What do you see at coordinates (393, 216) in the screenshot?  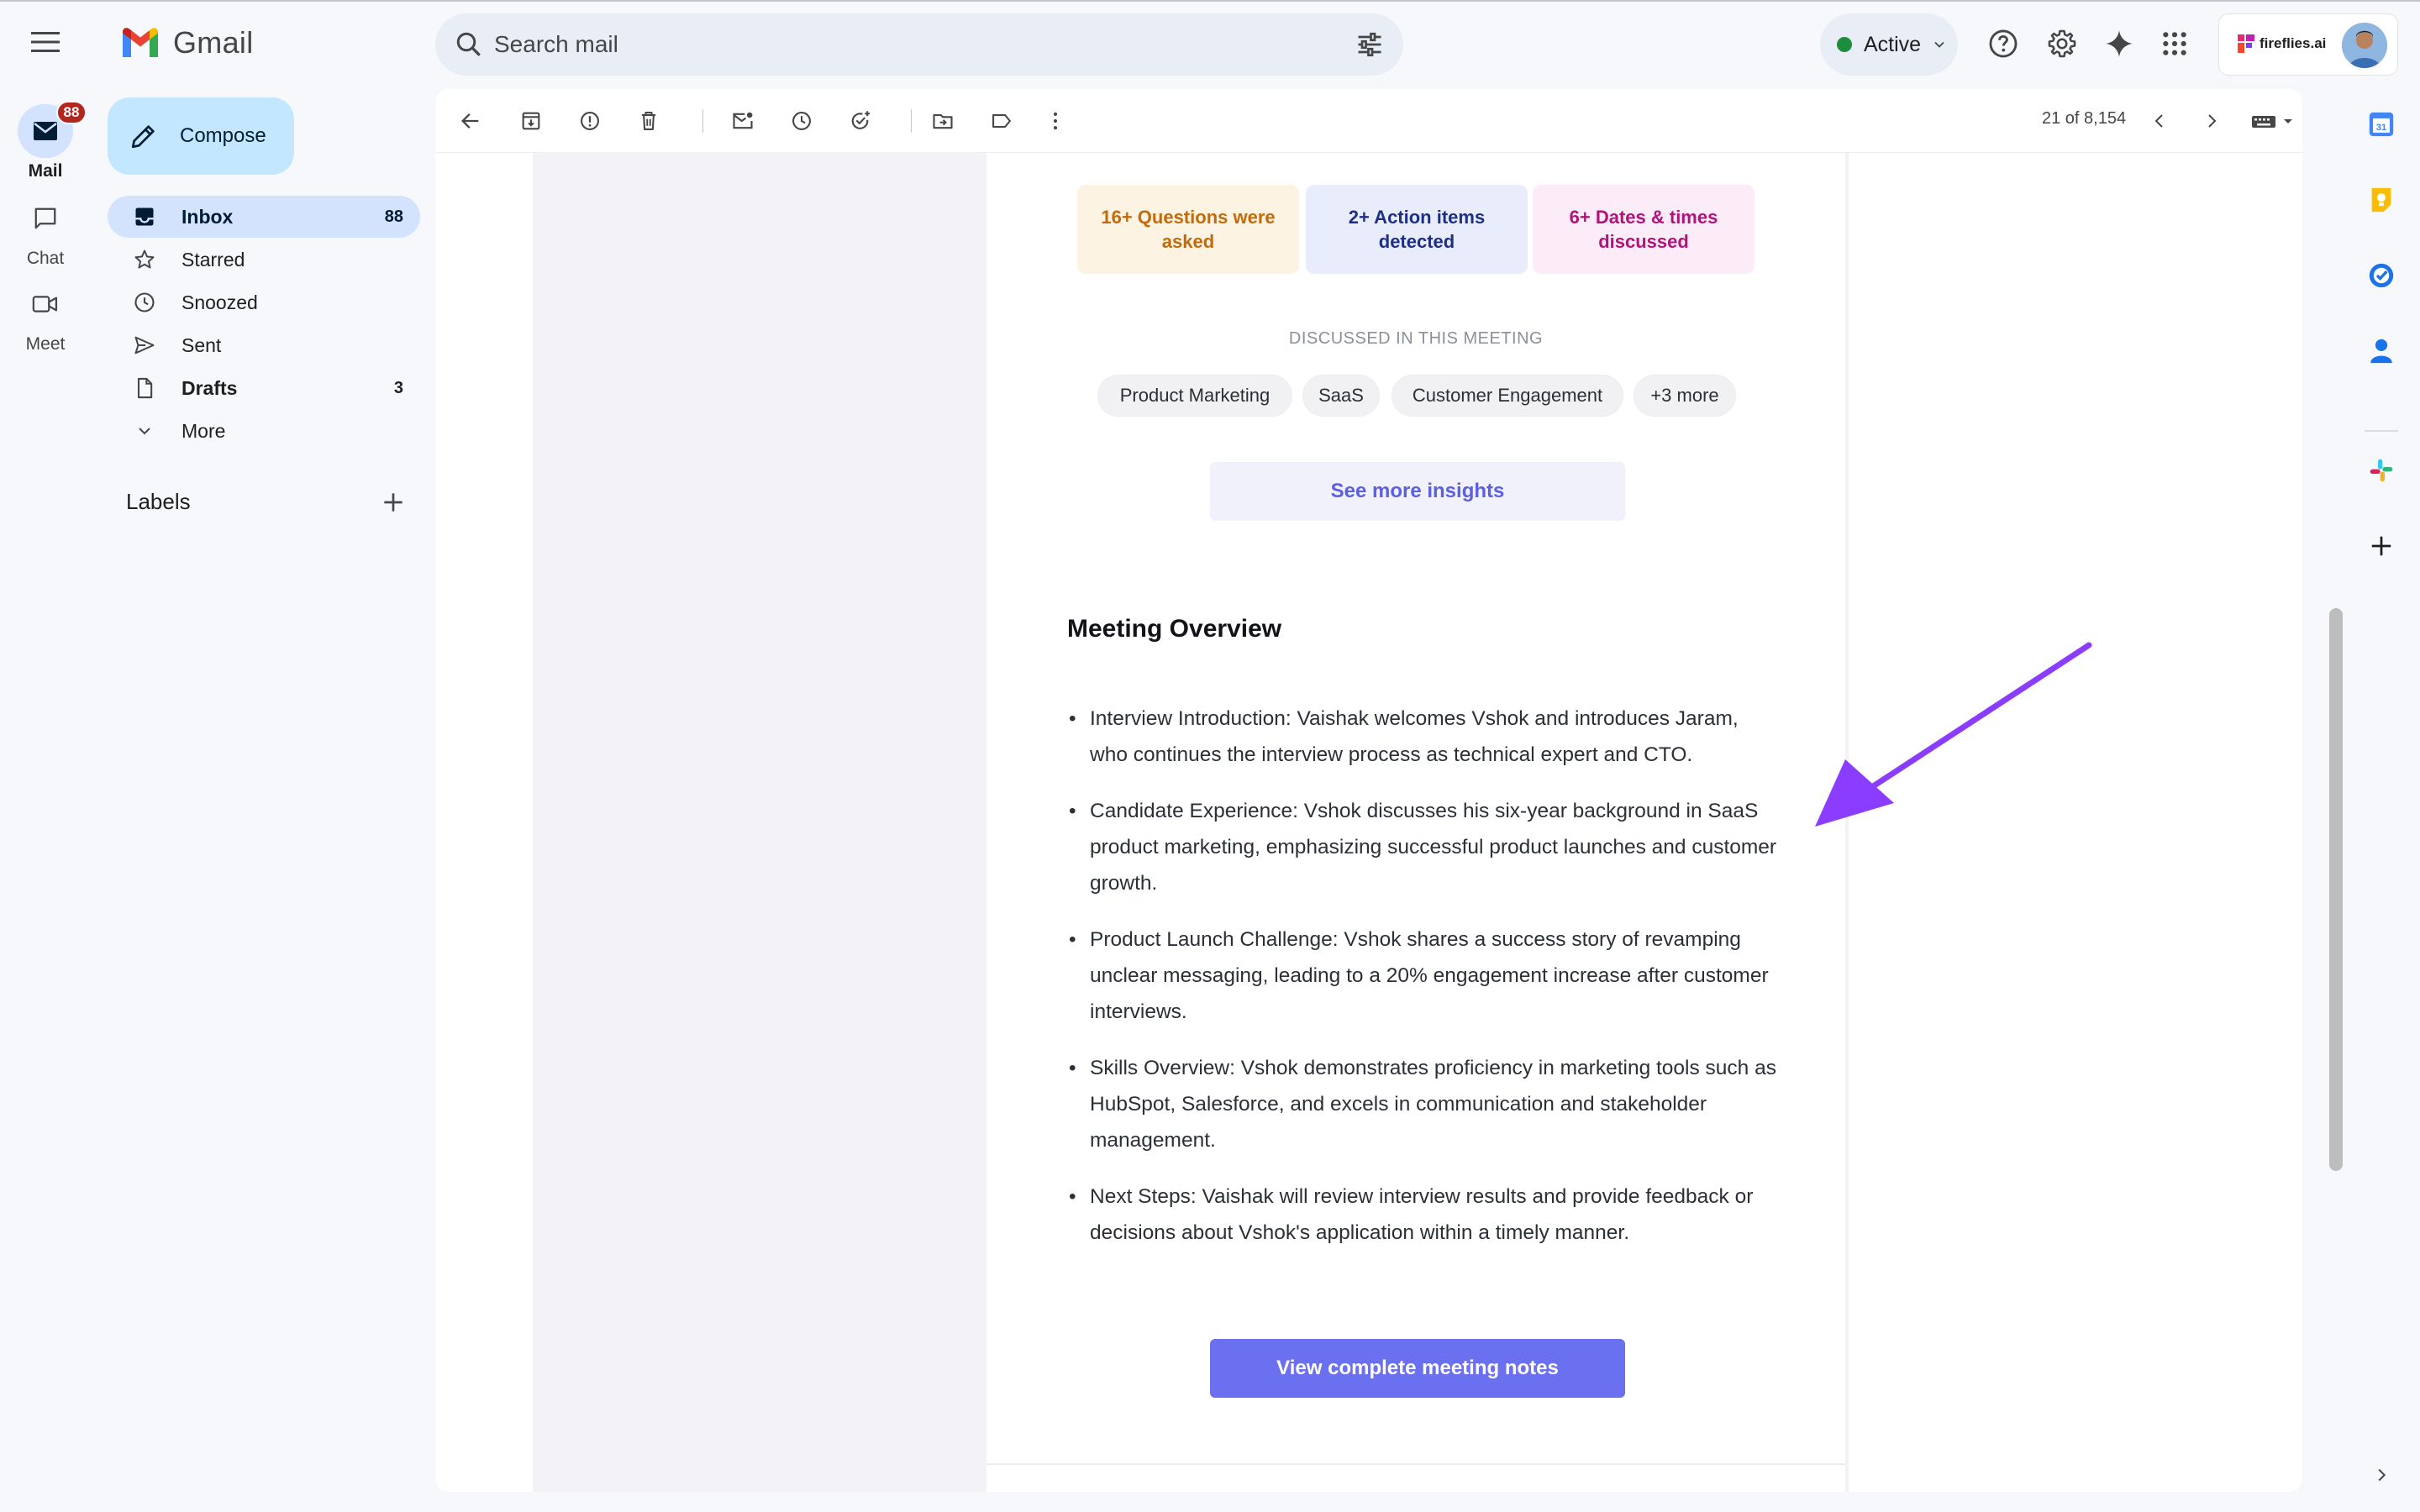 I see `inbox-count: 88` at bounding box center [393, 216].